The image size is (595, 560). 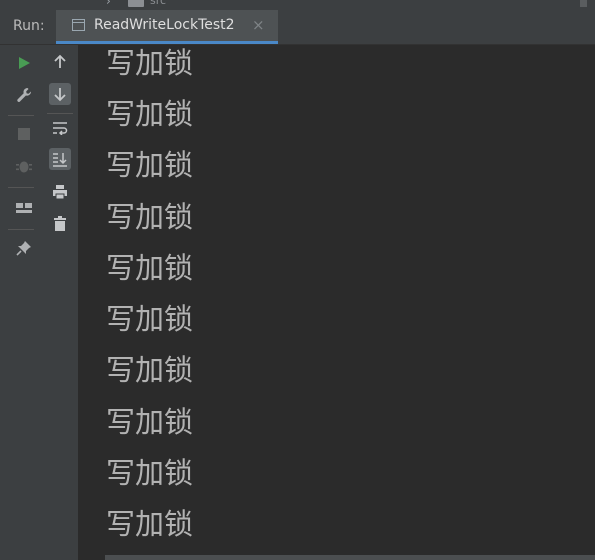 What do you see at coordinates (60, 128) in the screenshot?
I see `soft-wrap-icon` at bounding box center [60, 128].